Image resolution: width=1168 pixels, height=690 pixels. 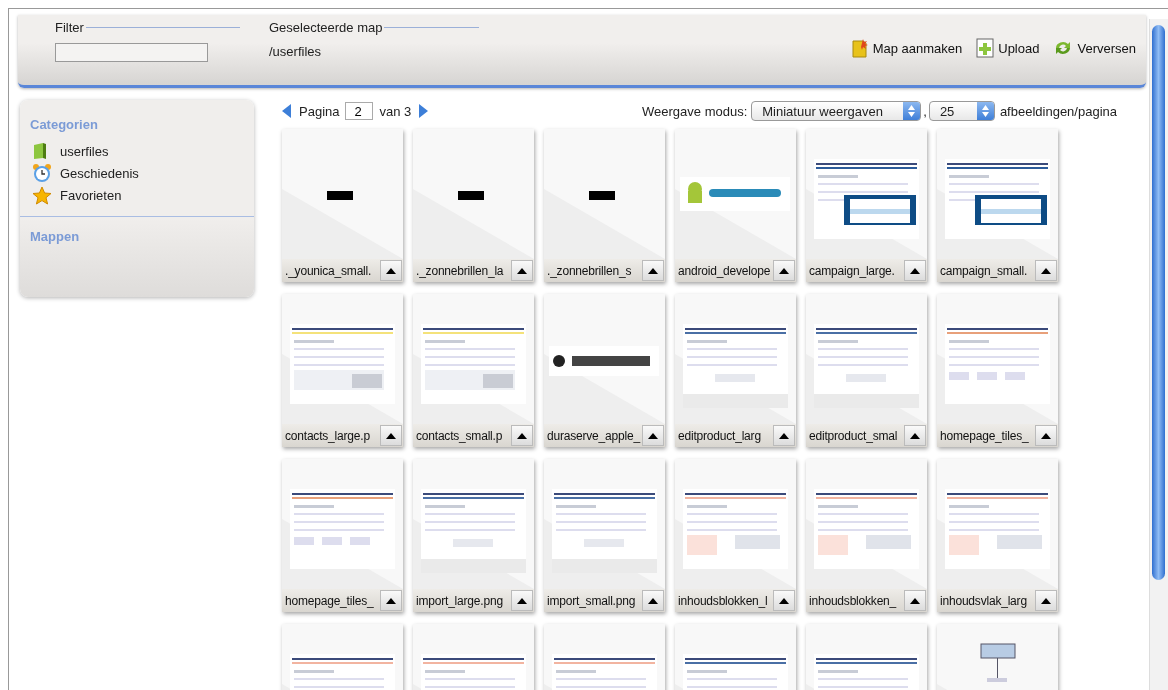 What do you see at coordinates (296, 51) in the screenshot?
I see `folder-path: /userfiles` at bounding box center [296, 51].